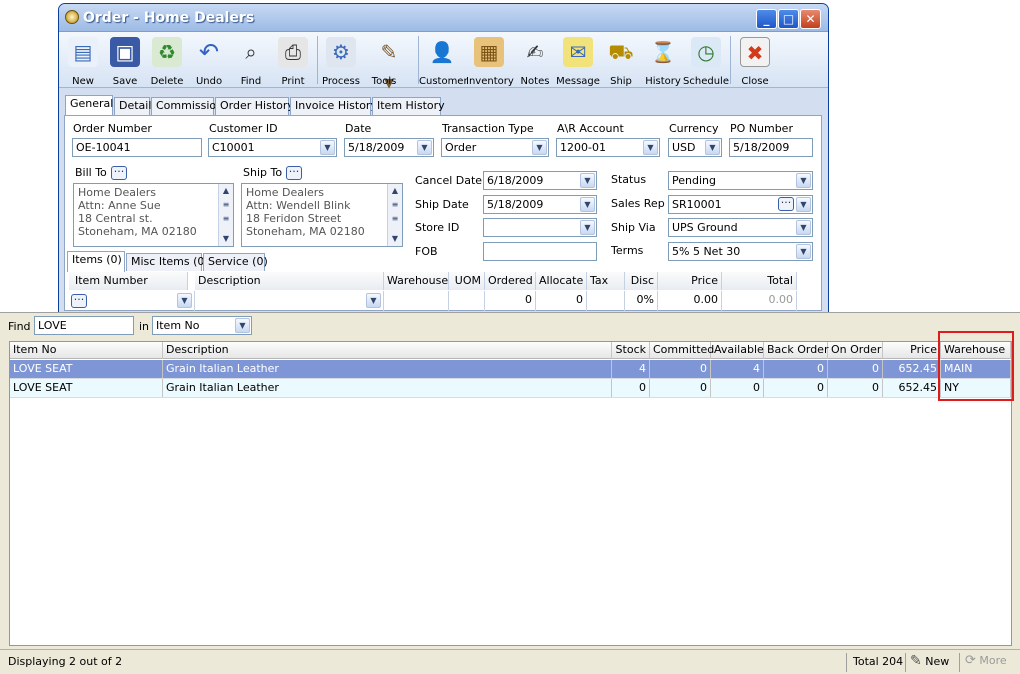 Image resolution: width=1020 pixels, height=674 pixels. I want to click on order-number-field: OE-10041, so click(137, 147).